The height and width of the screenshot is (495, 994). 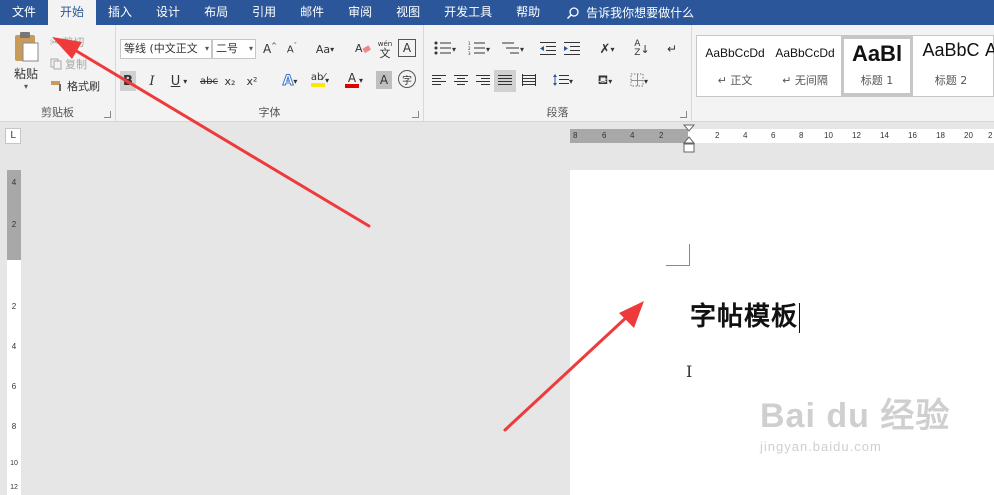 What do you see at coordinates (505, 81) in the screenshot?
I see `justify-button` at bounding box center [505, 81].